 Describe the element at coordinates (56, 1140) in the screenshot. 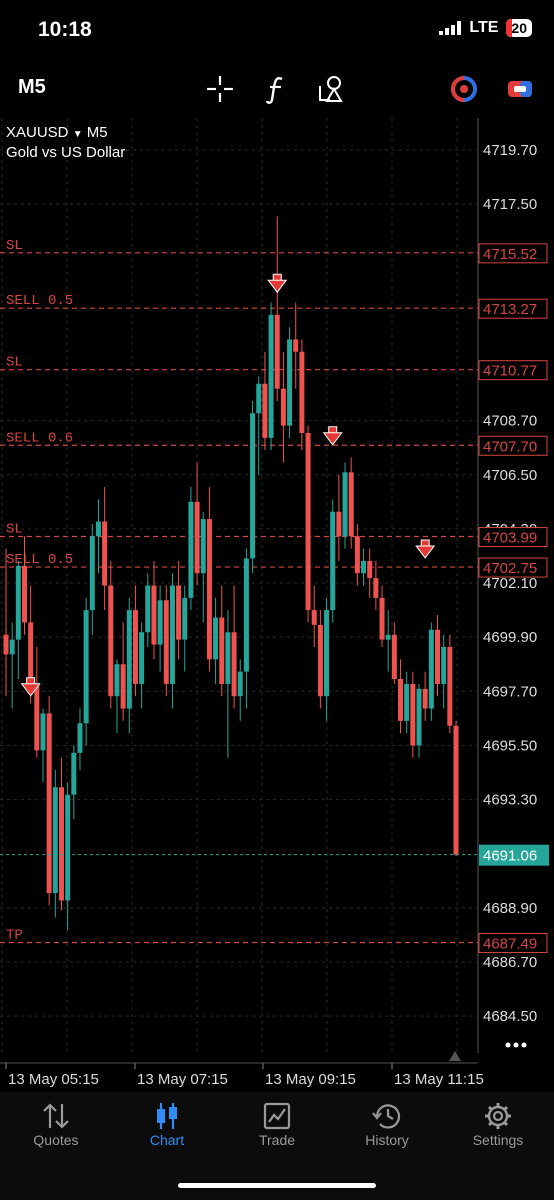

I see `tab-quotes-label: Quotes` at that location.